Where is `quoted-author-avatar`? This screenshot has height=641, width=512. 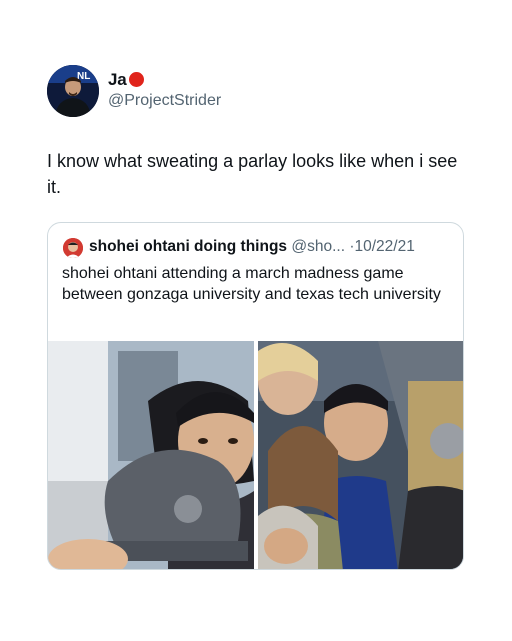 quoted-author-avatar is located at coordinates (73, 248).